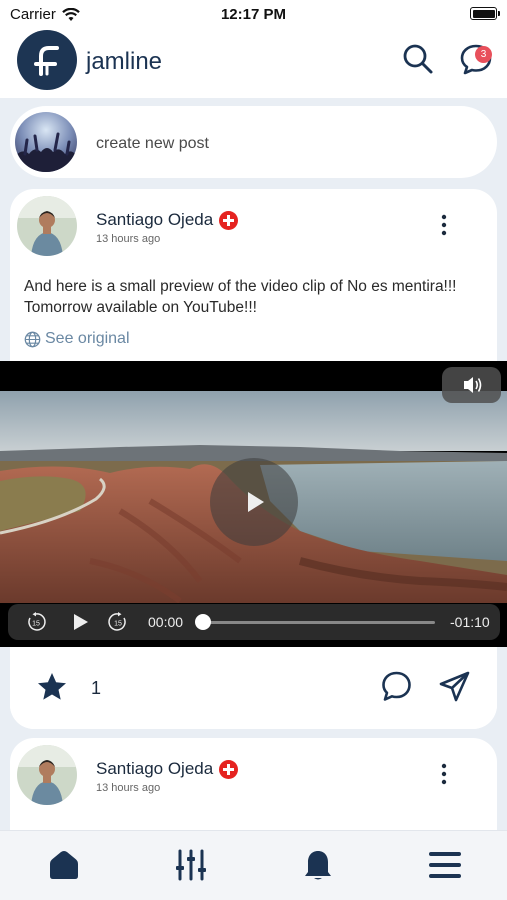  Describe the element at coordinates (470, 622) in the screenshot. I see `remaining-time: -01:10` at that location.